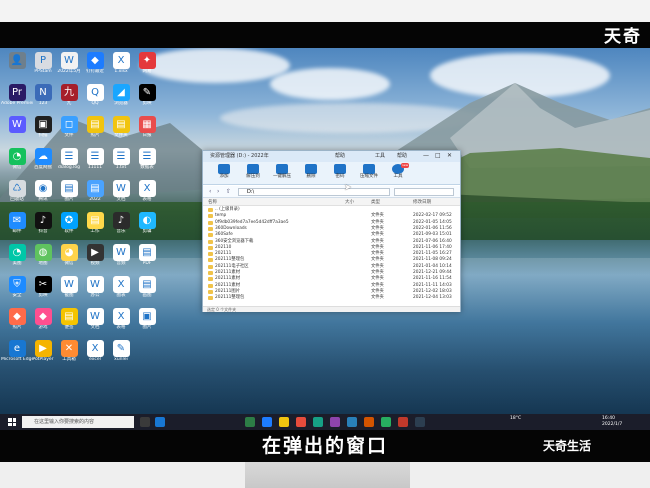 The image size is (650, 488). Describe the element at coordinates (282, 172) in the screenshot. I see `one-click-extract-button: 一键解压` at that location.